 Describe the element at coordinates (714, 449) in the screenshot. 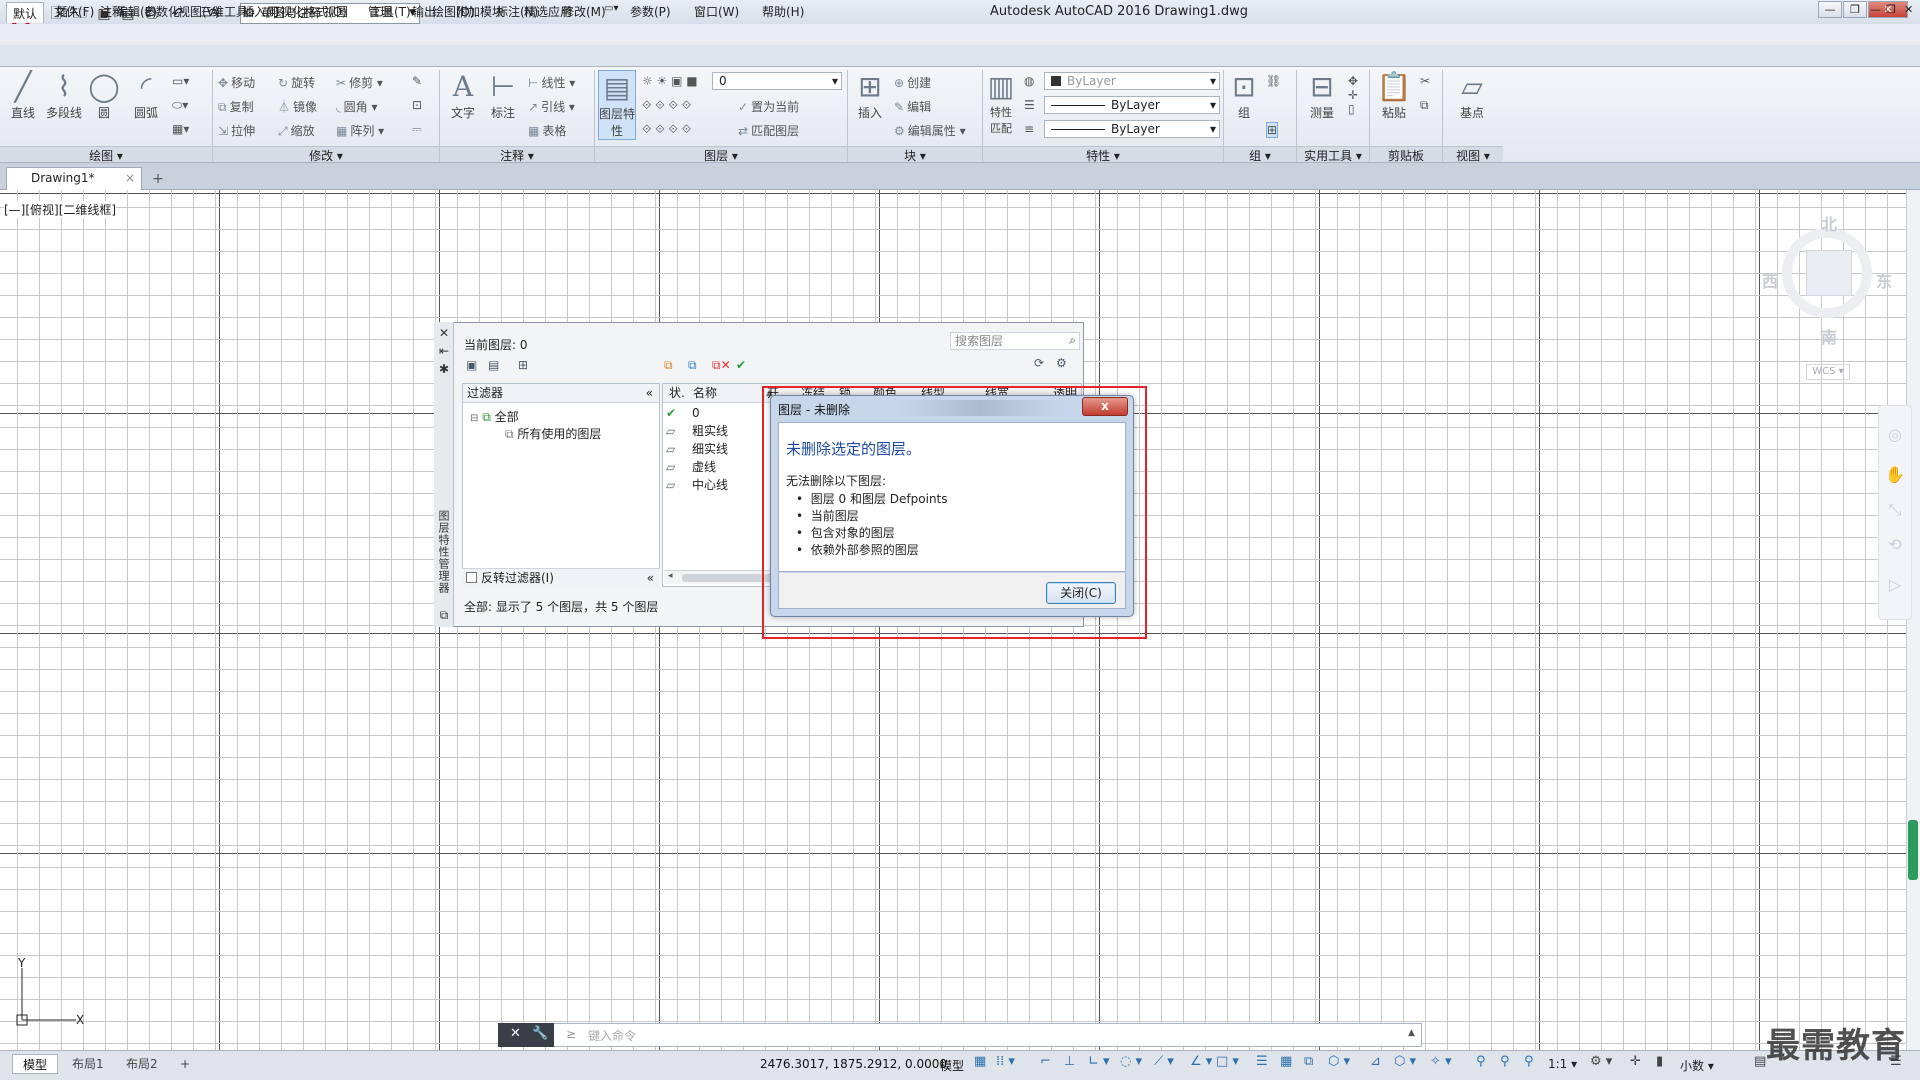

I see `layer-row: ▱ 细实线` at that location.